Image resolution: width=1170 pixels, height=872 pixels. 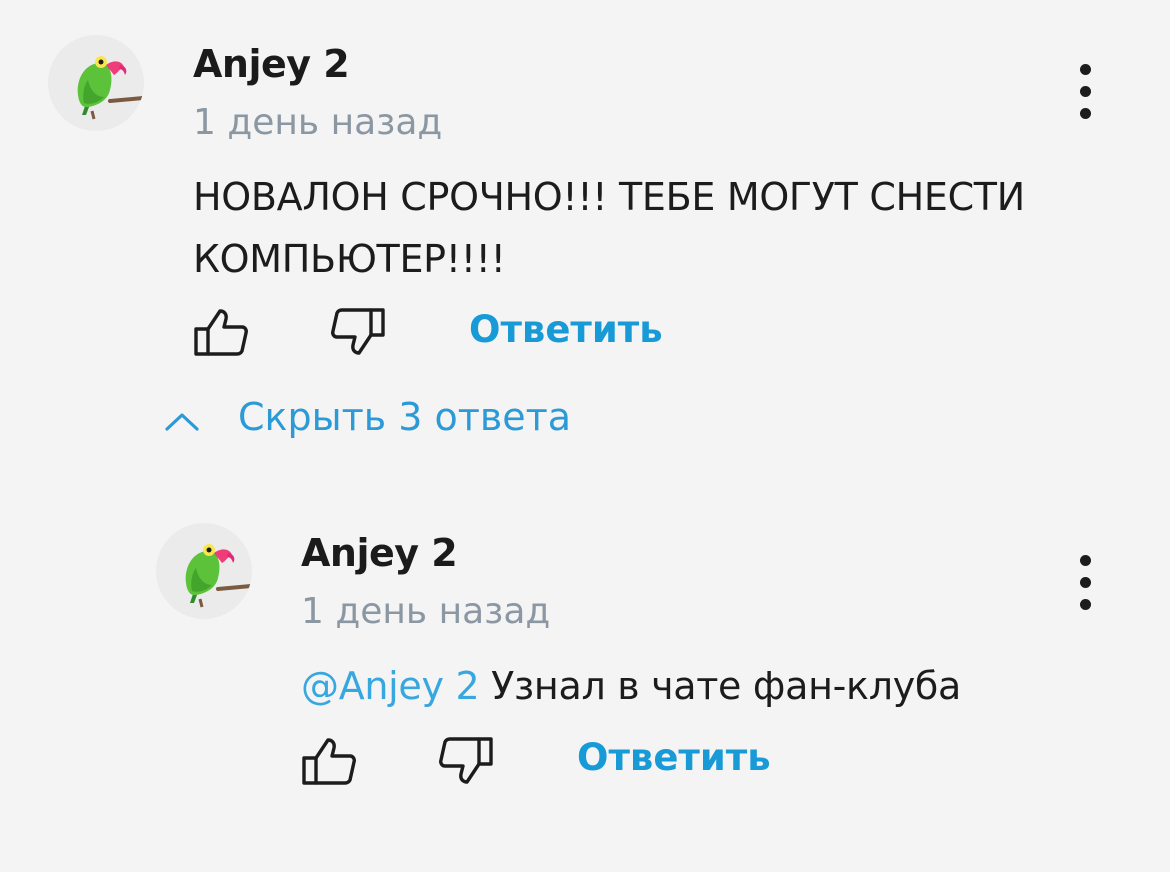 I want to click on comment-body: Узнал в чате фан-клуба, so click(x=720, y=686).